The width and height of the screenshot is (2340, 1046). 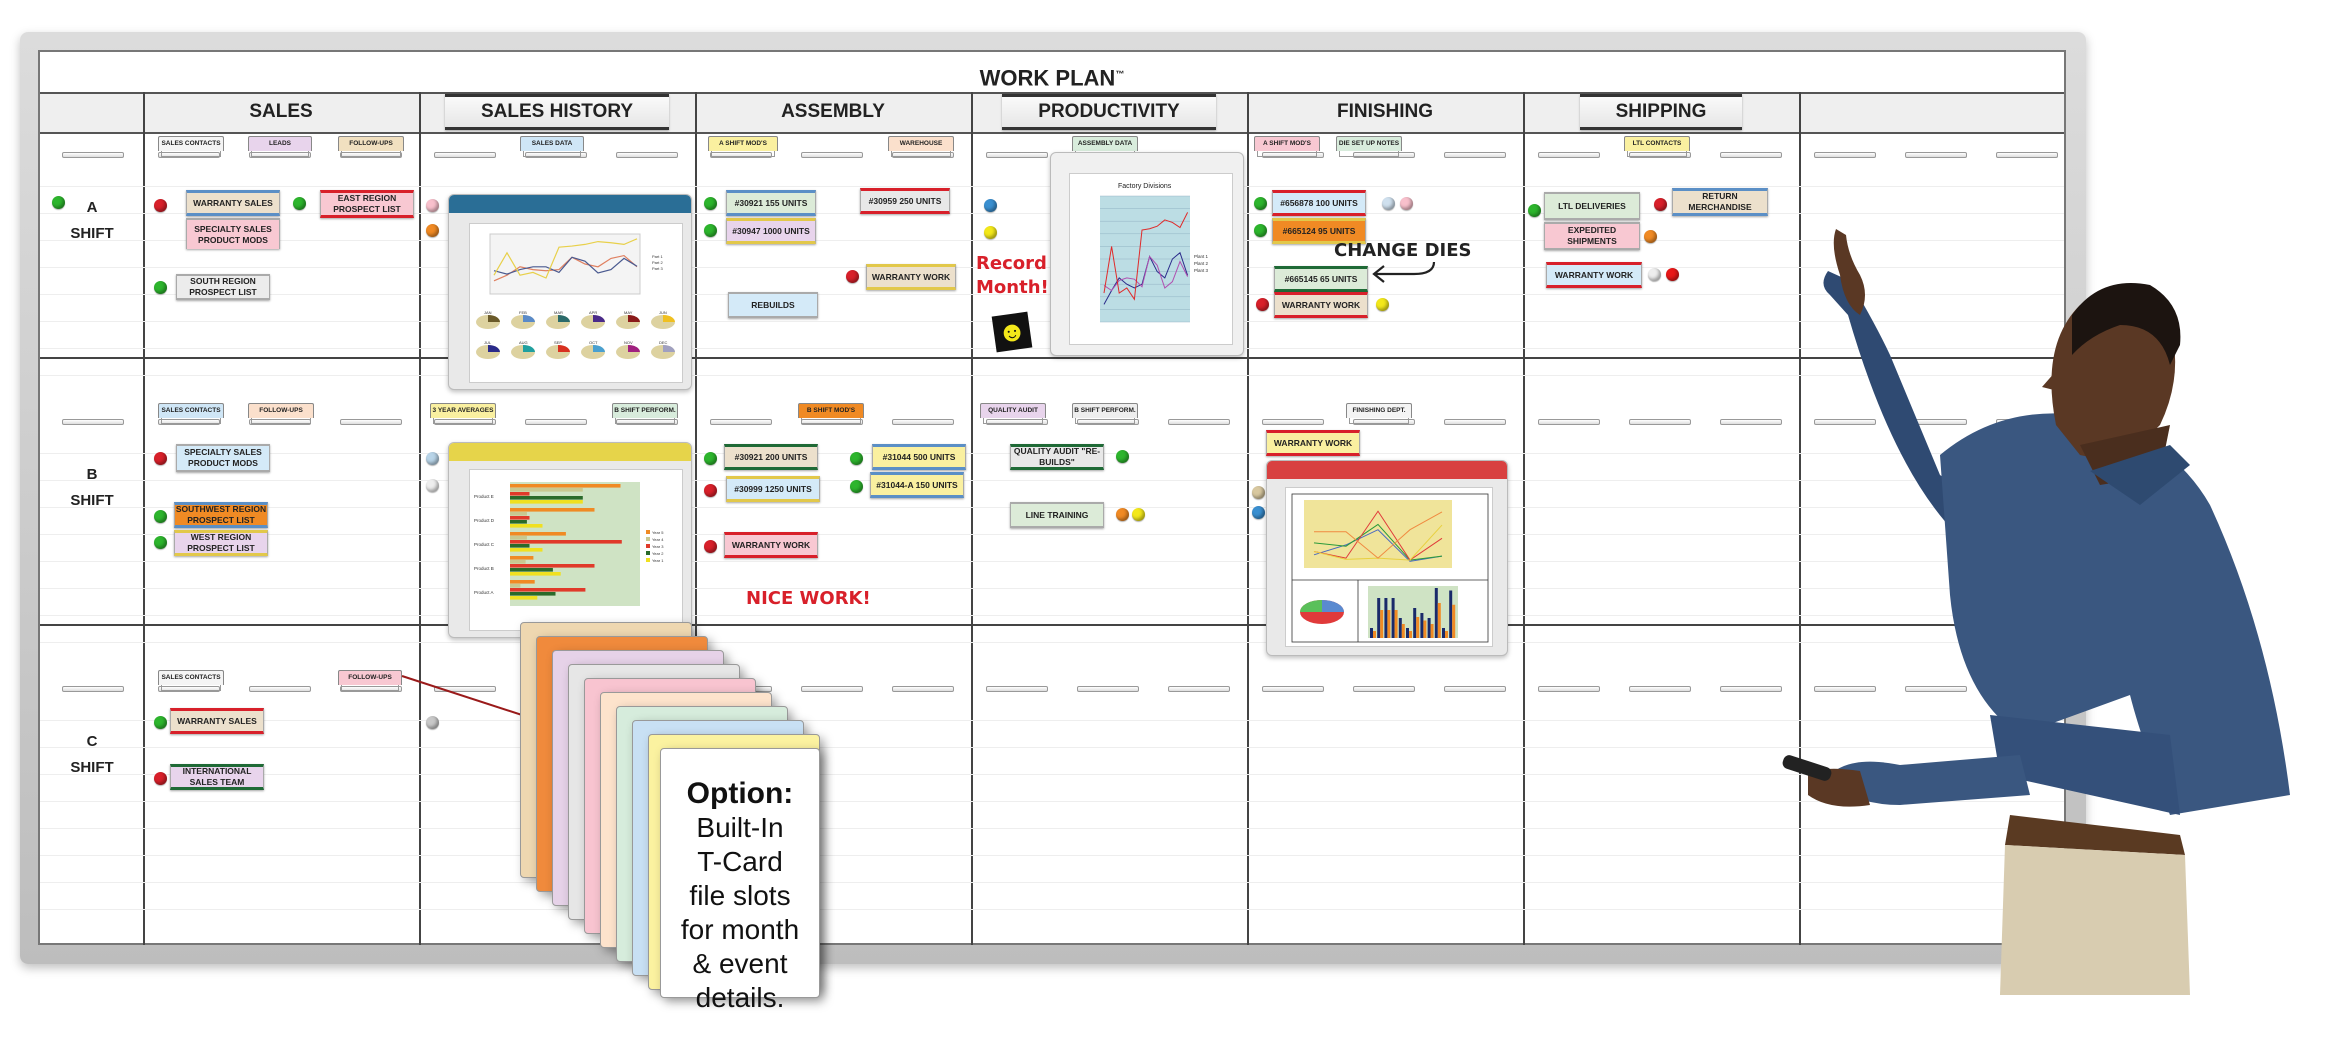 What do you see at coordinates (1013, 413) in the screenshot?
I see `tab-quality-audit: QUALITY AUDIT` at bounding box center [1013, 413].